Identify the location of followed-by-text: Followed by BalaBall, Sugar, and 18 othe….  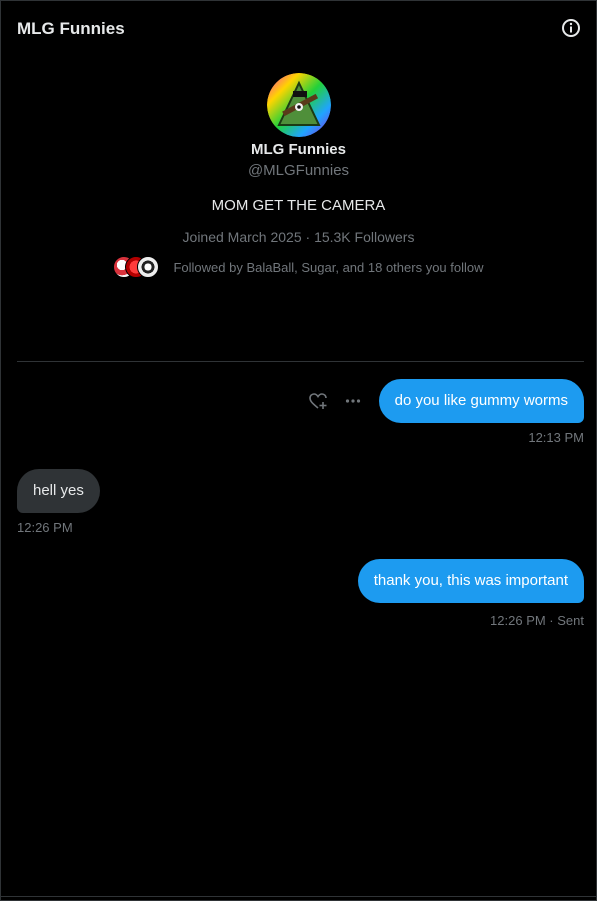
(328, 267).